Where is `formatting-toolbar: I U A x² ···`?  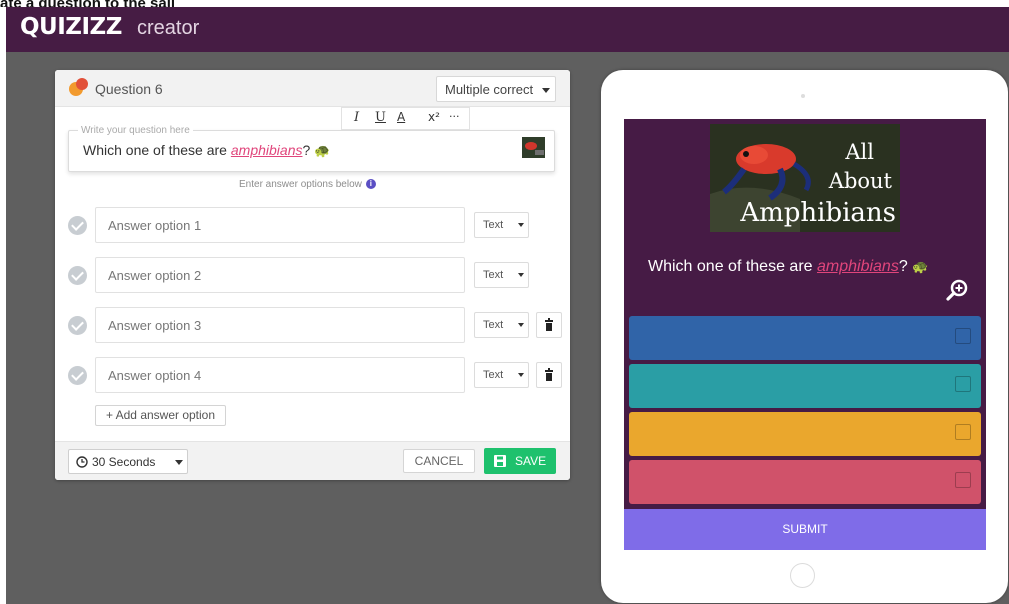
formatting-toolbar: I U A x² ··· is located at coordinates (405, 118).